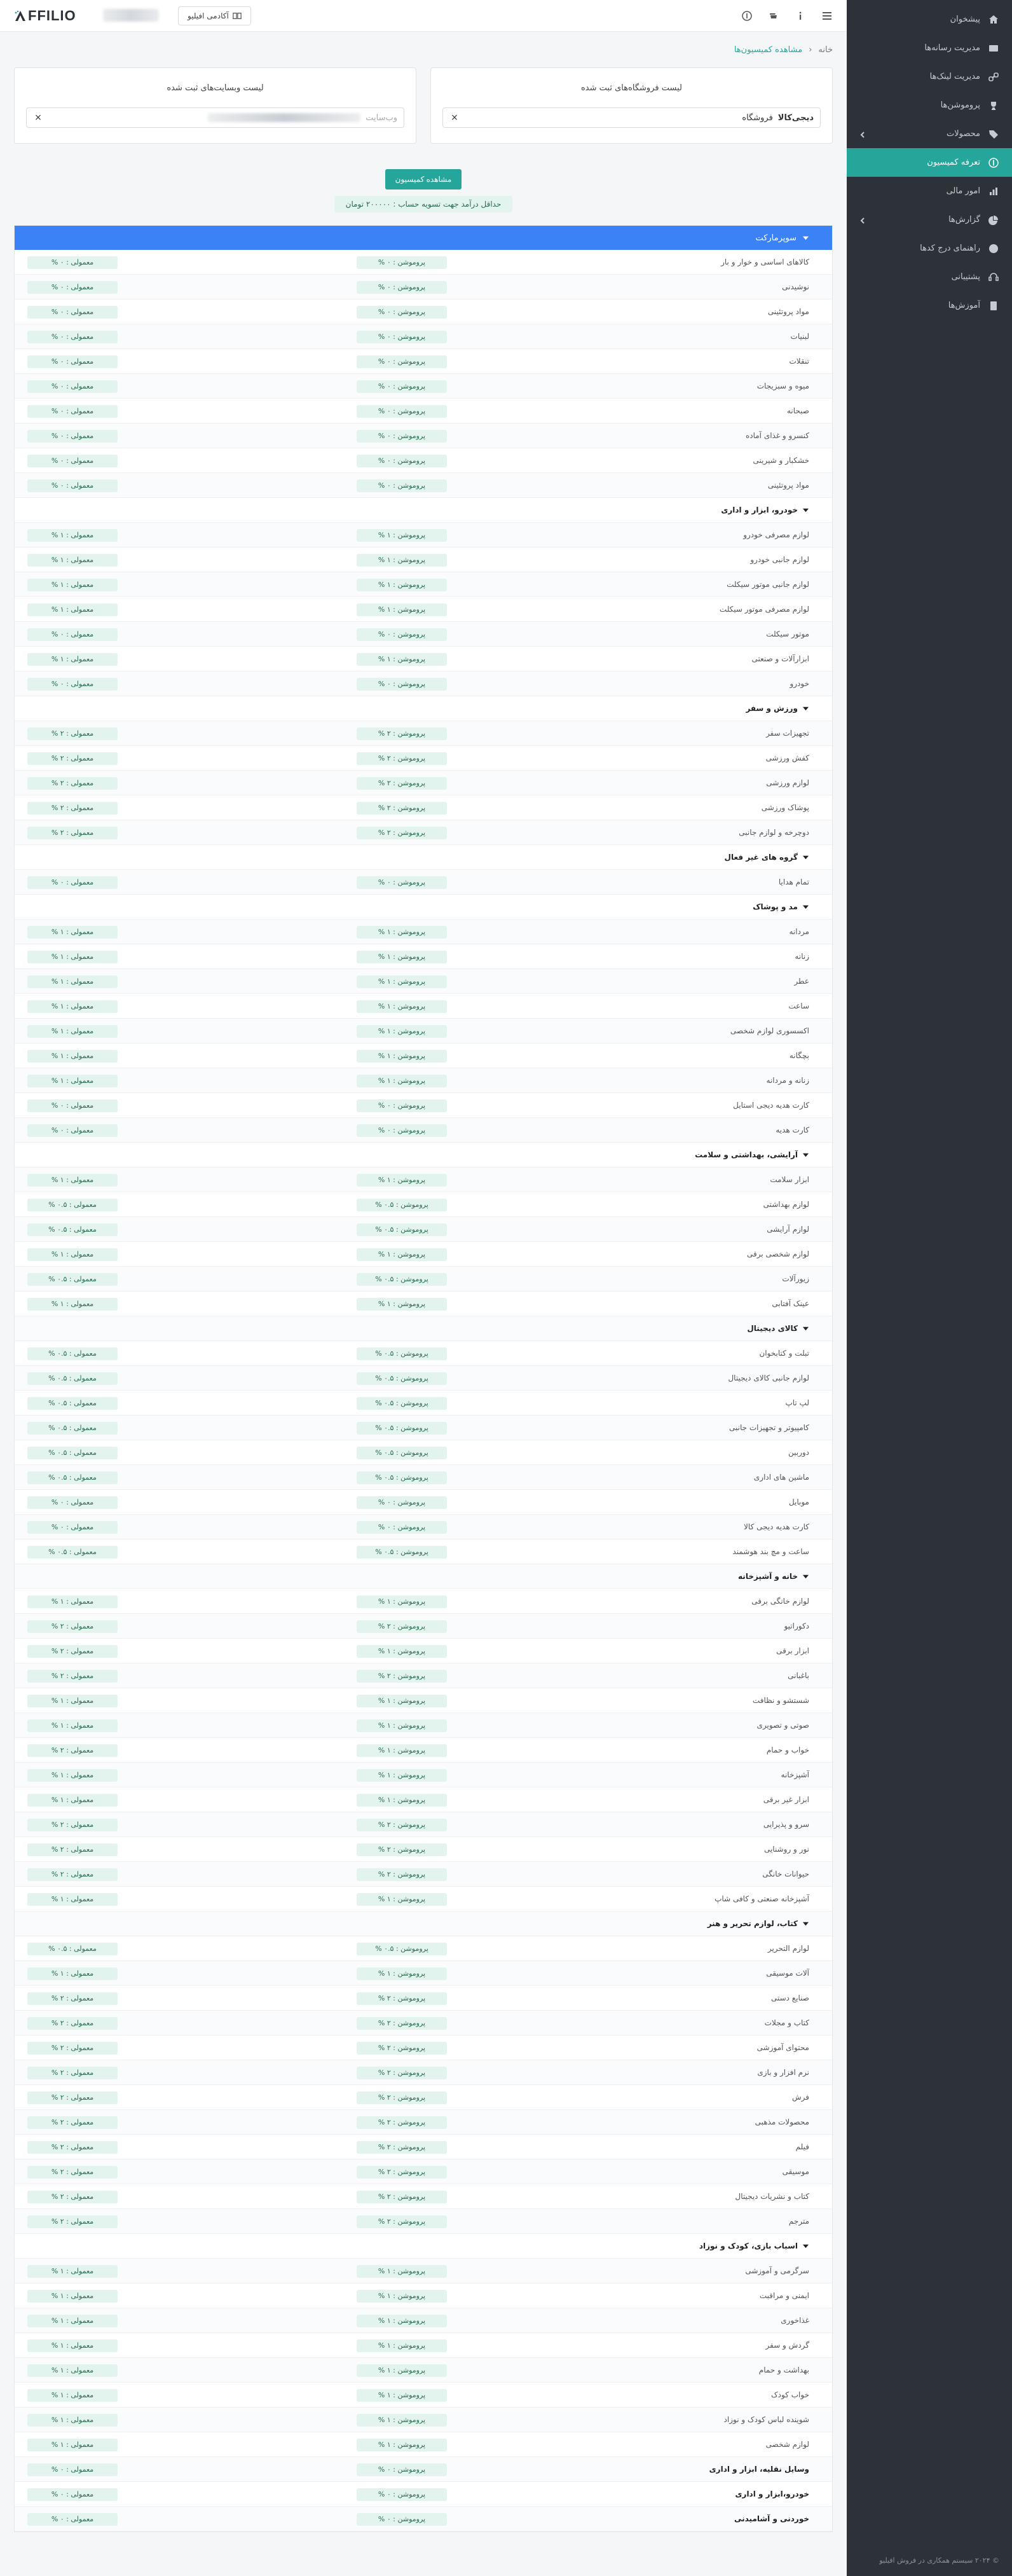 The width and height of the screenshot is (1012, 2576). What do you see at coordinates (454, 118) in the screenshot?
I see `clear-store-icon: ×` at bounding box center [454, 118].